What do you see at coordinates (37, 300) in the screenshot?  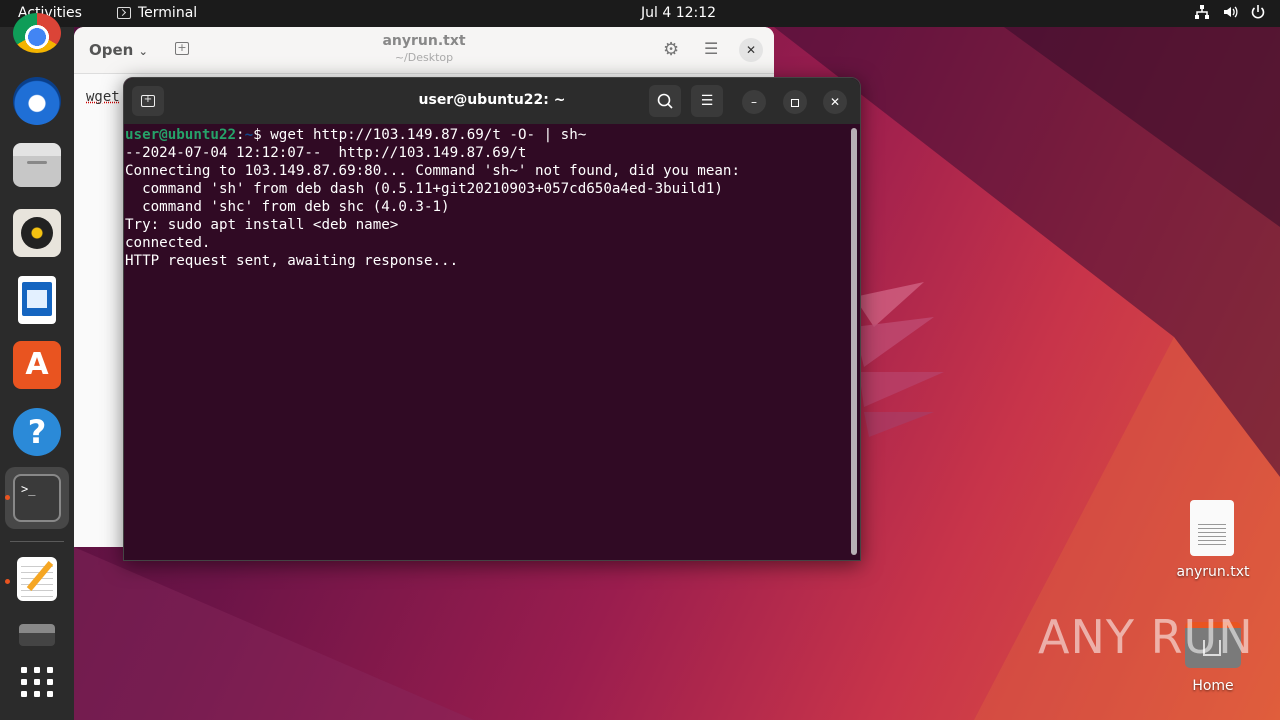 I see `writer-icon` at bounding box center [37, 300].